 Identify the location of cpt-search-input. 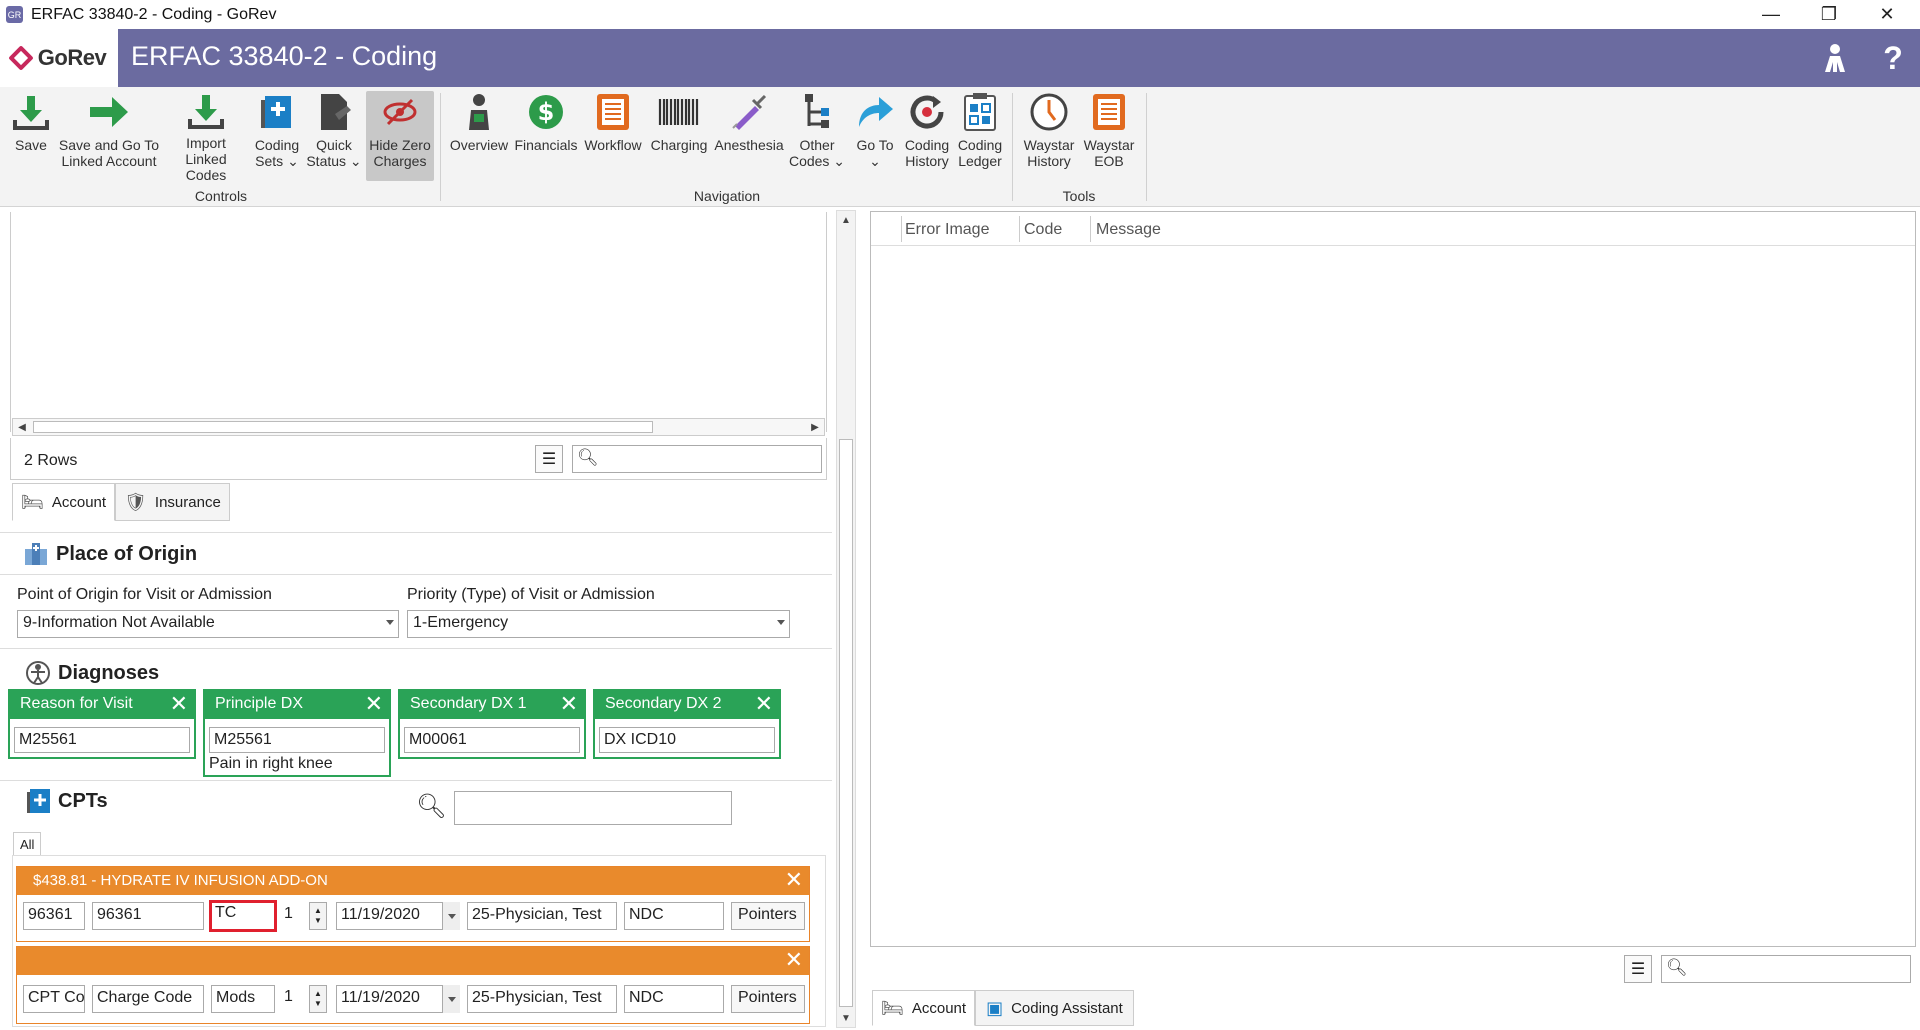
(593, 808).